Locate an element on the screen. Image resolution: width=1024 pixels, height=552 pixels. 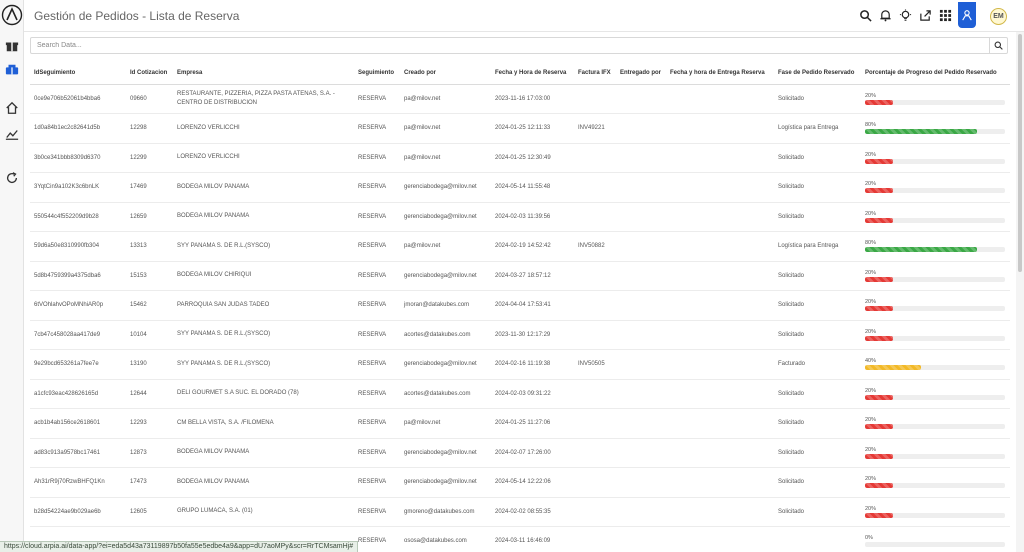
refresh-icon is located at coordinates (12, 178).